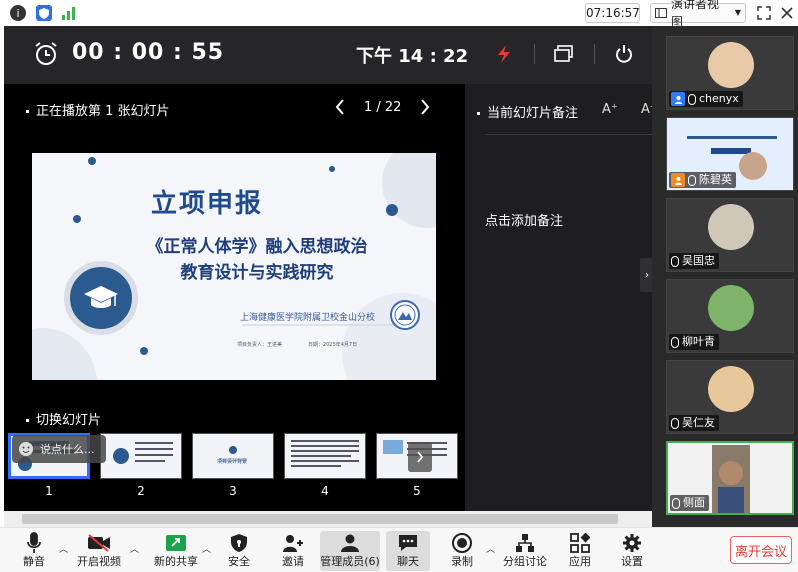 The width and height of the screenshot is (798, 572). I want to click on mute-button: 静音, so click(34, 551).